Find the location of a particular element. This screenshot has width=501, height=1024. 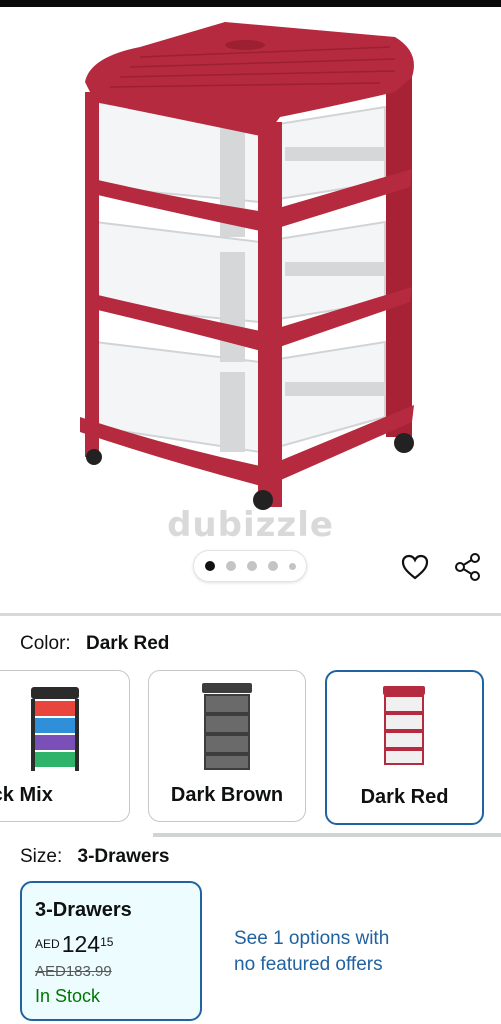

color-option-label: Dark Brown is located at coordinates (227, 795).